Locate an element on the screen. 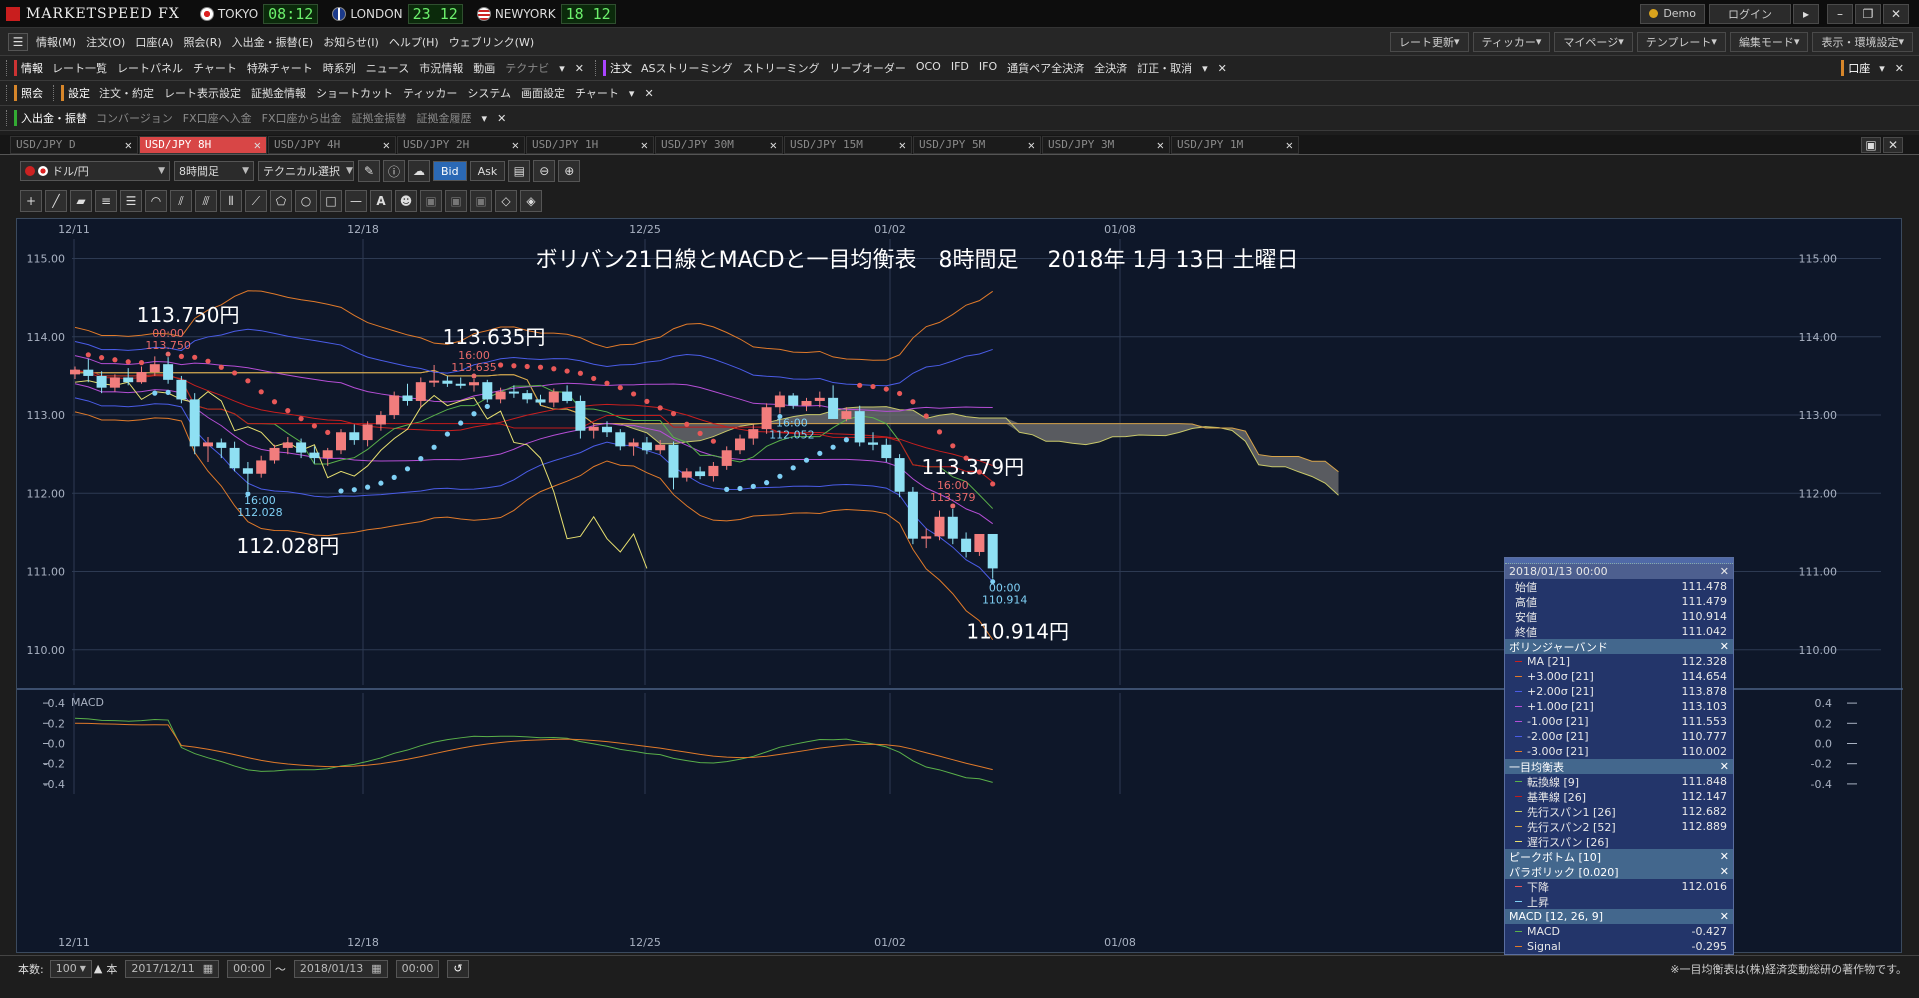  menu-right-button: レート更新 ▾ is located at coordinates (1429, 41).